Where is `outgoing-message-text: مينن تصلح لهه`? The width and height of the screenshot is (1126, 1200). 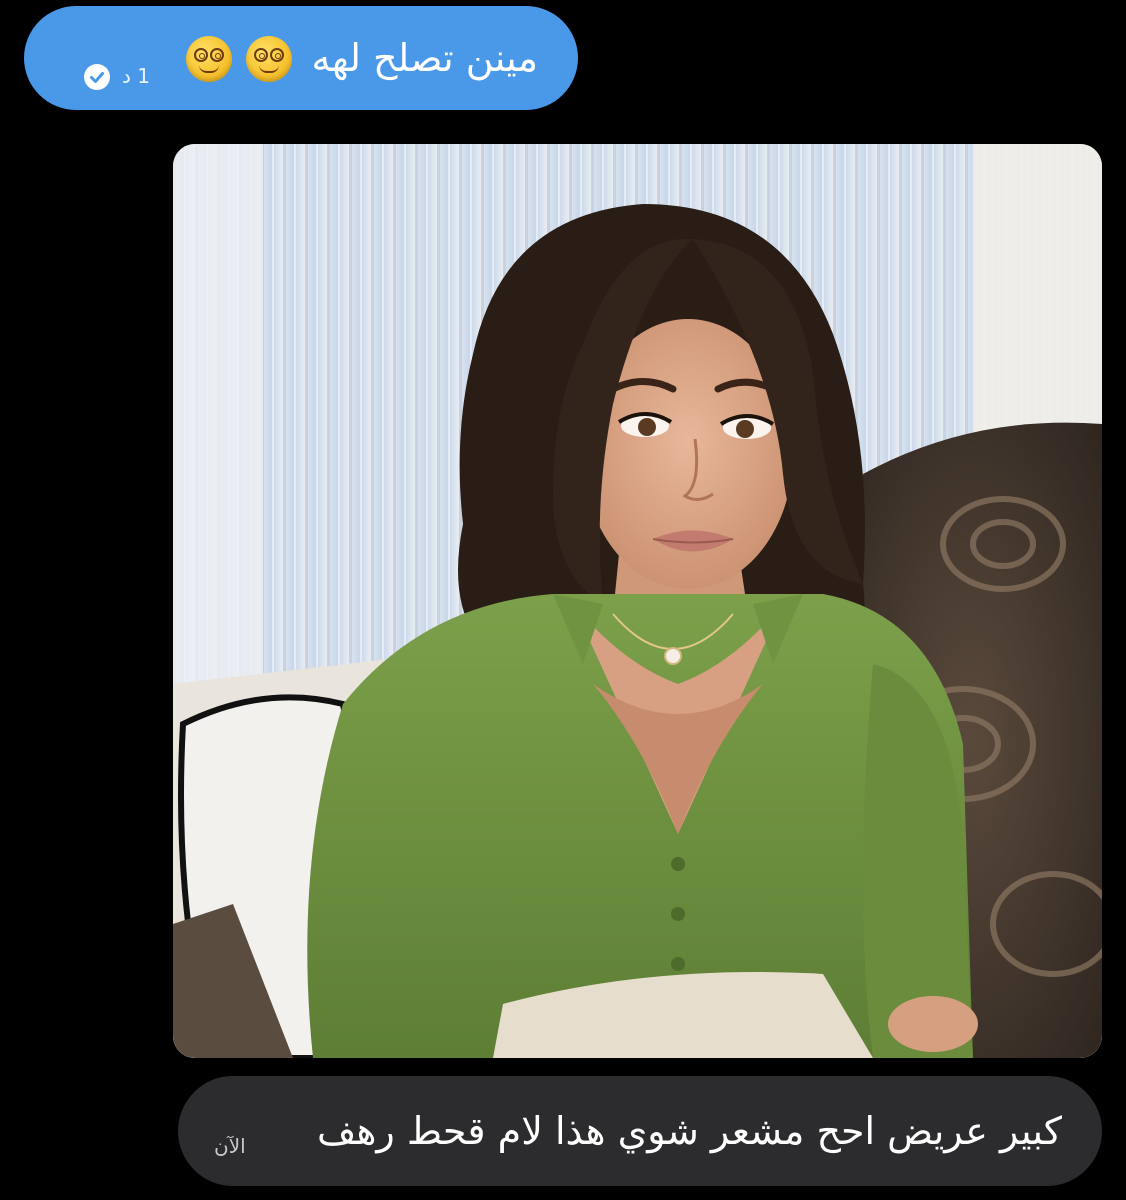
outgoing-message-text: مينن تصلح لهه is located at coordinates (424, 58).